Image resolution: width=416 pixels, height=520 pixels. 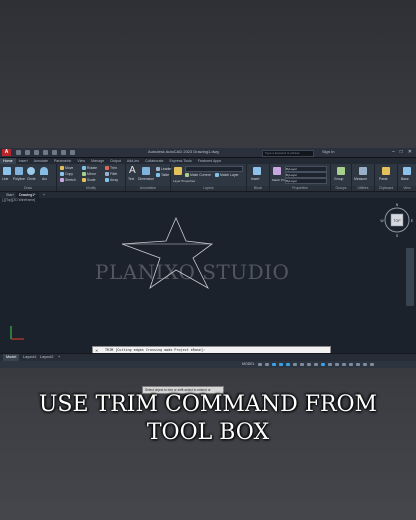 I want to click on plot-icon, so click(x=54, y=152).